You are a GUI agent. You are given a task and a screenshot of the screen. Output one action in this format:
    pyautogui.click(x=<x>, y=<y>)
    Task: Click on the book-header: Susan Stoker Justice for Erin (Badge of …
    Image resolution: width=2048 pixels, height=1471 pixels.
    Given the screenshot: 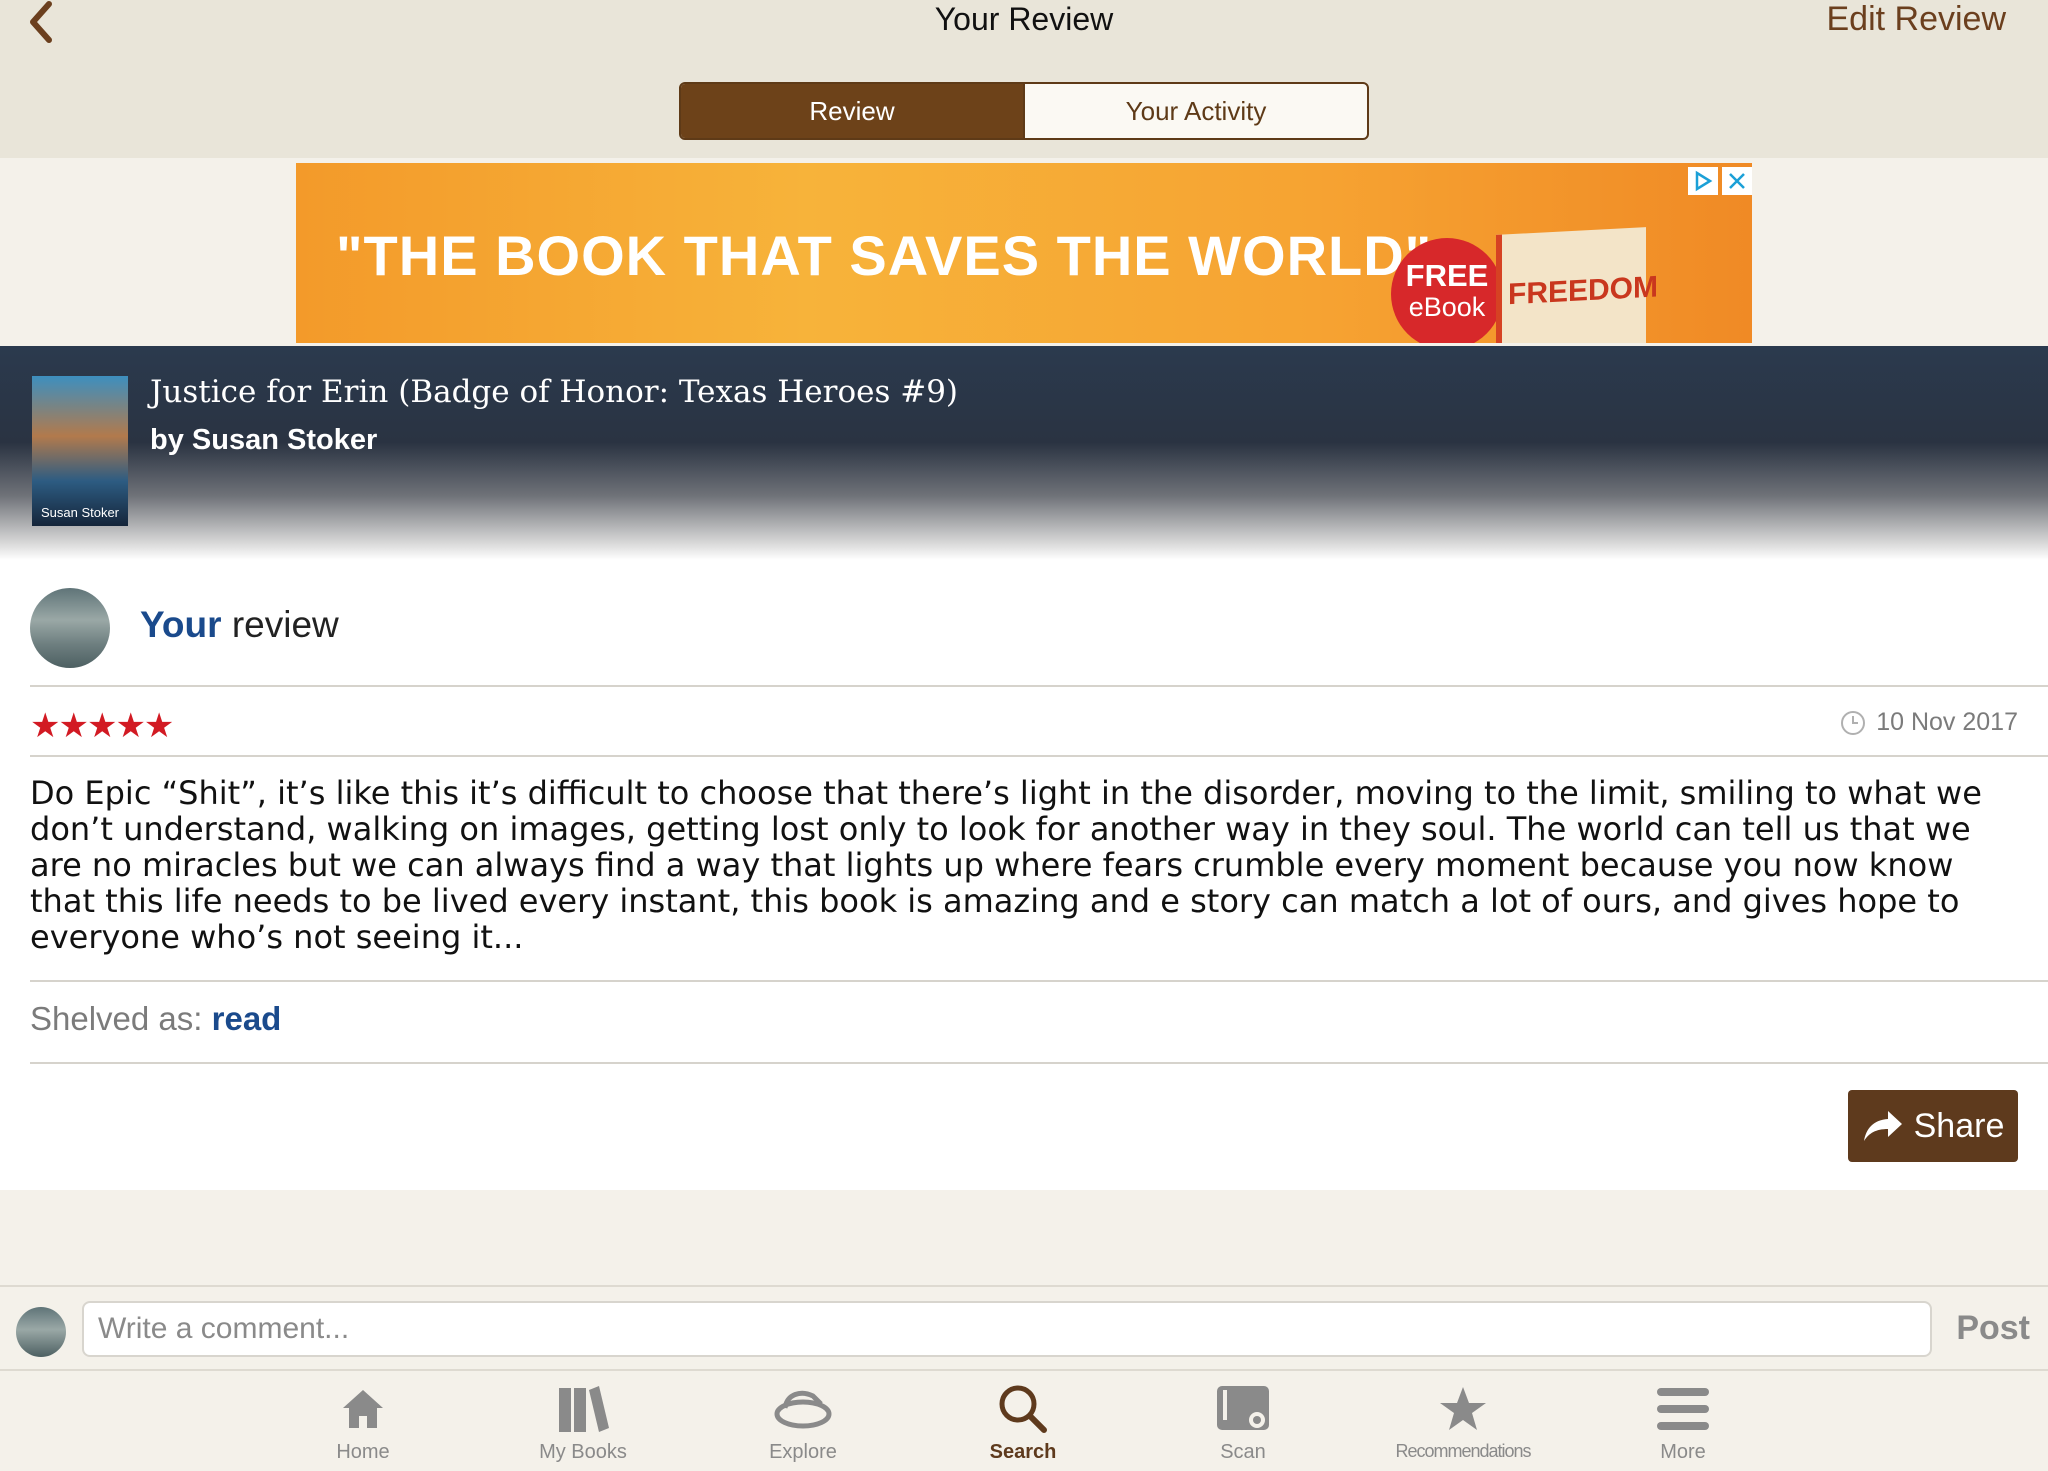 What is the action you would take?
    pyautogui.click(x=1024, y=453)
    